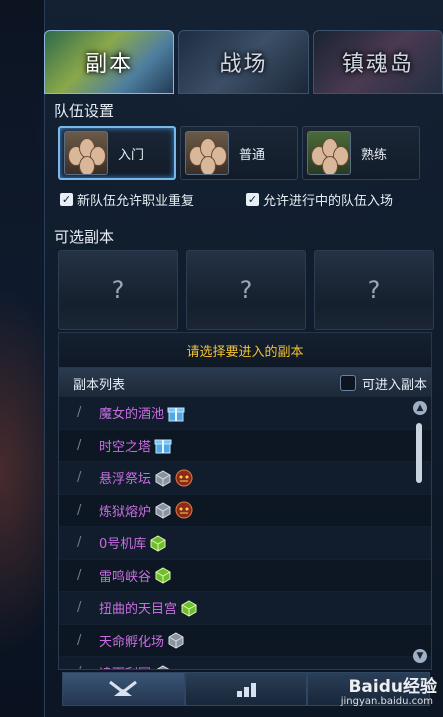  Describe the element at coordinates (245, 663) in the screenshot. I see `list-item: /追而利园` at that location.